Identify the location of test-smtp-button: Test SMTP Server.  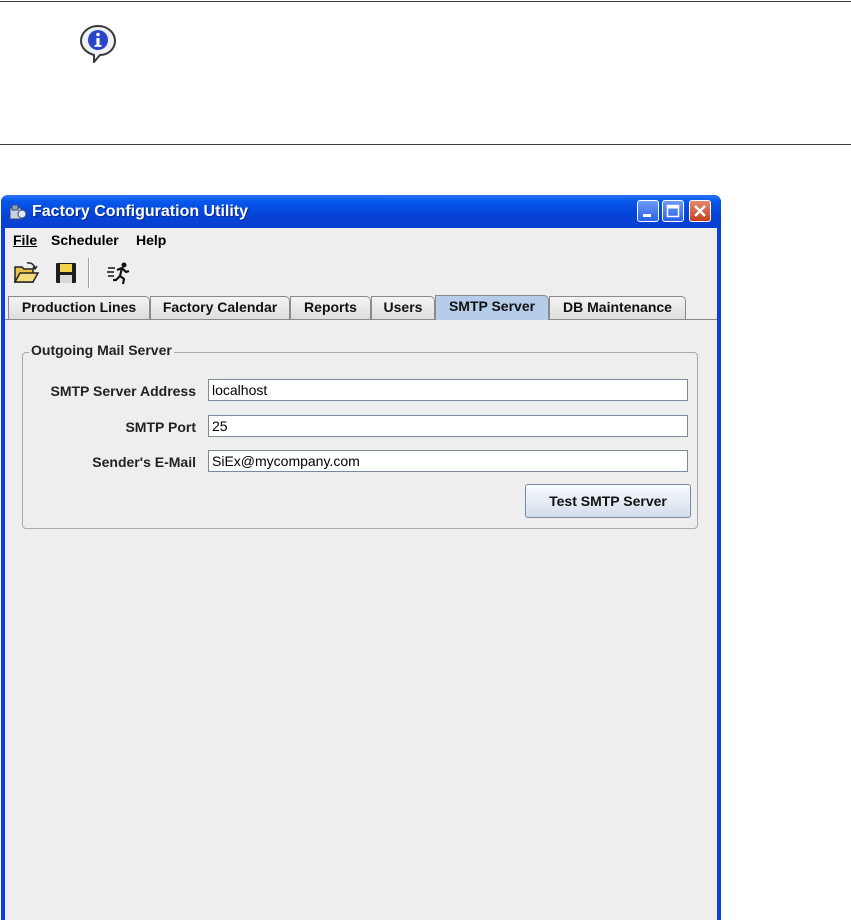
(608, 501).